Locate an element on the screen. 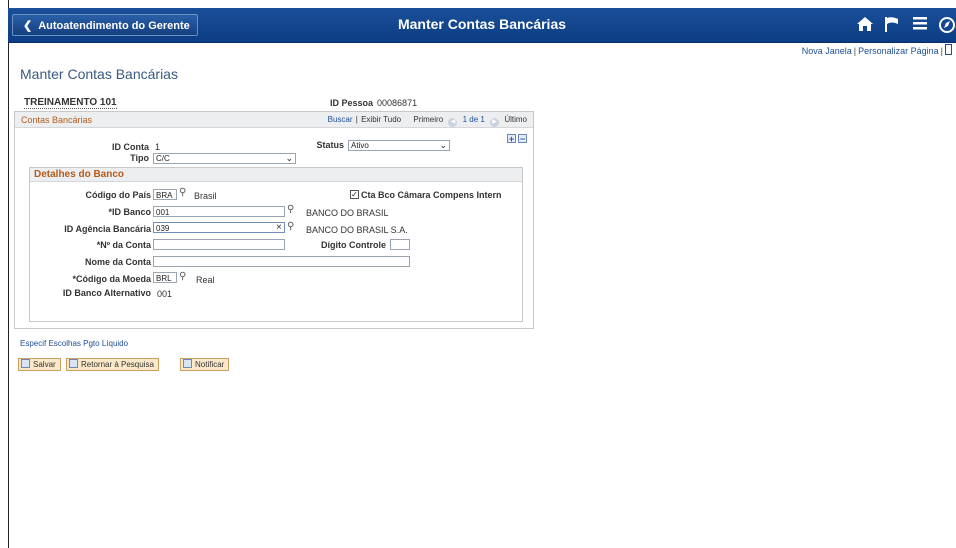 The image size is (956, 548). type-label: Tipo is located at coordinates (139, 158).